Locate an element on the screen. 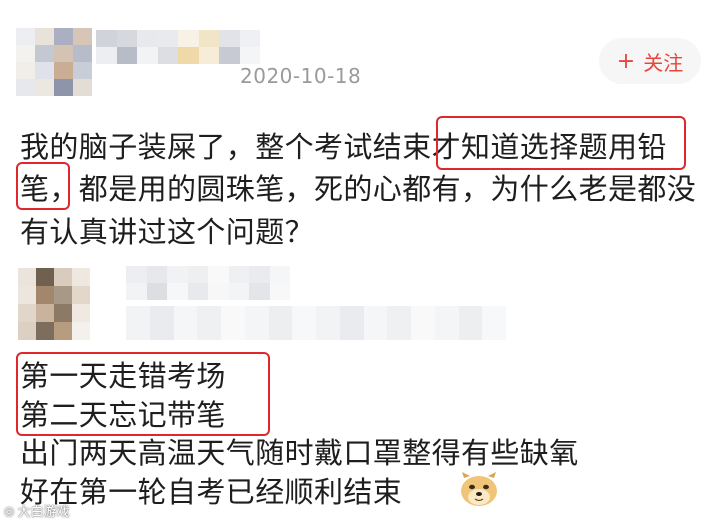  watermark: ◎ 大白游戏 is located at coordinates (37, 511).